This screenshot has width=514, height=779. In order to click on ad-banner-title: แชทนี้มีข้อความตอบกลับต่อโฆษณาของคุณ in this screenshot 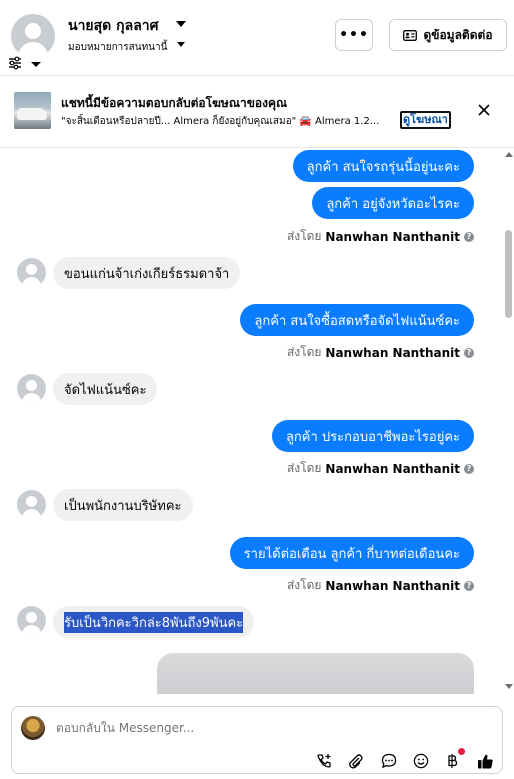, I will do `click(174, 103)`.